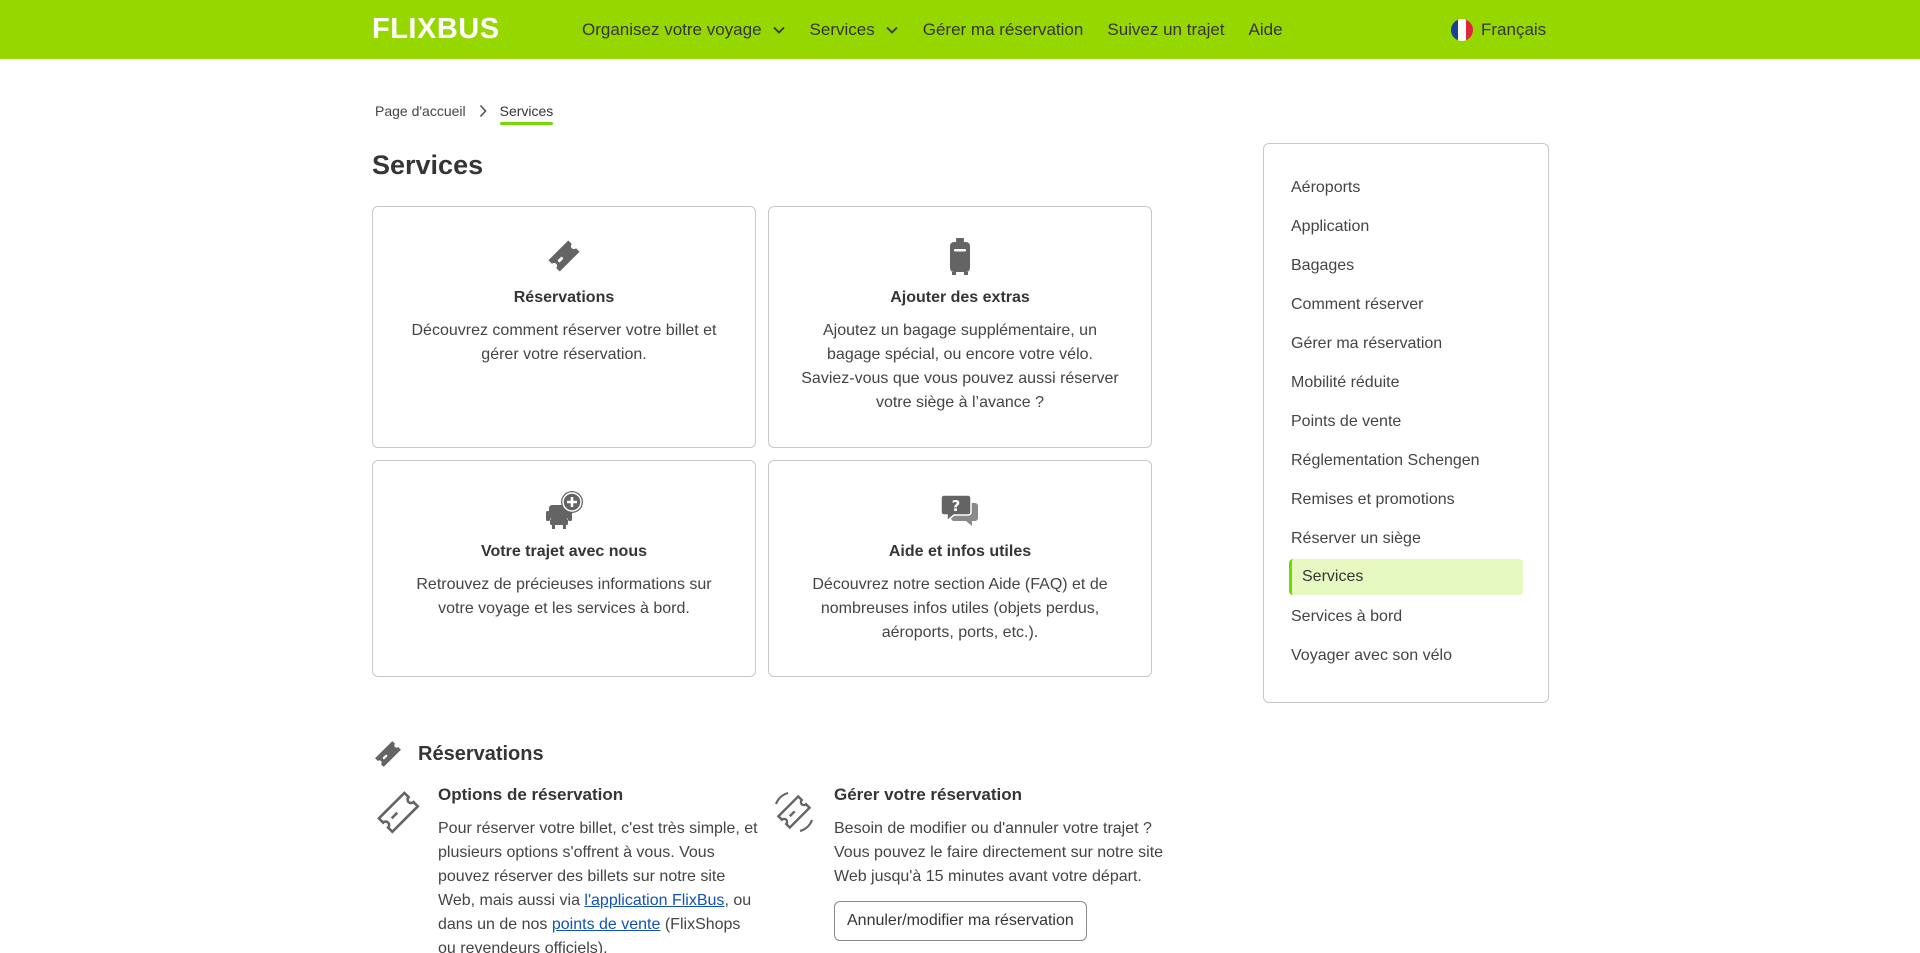  What do you see at coordinates (1406, 265) in the screenshot?
I see `sidebar-item-bagages: Bagages` at bounding box center [1406, 265].